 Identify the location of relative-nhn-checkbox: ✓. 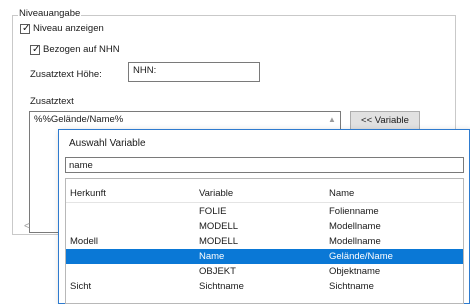
(35, 49).